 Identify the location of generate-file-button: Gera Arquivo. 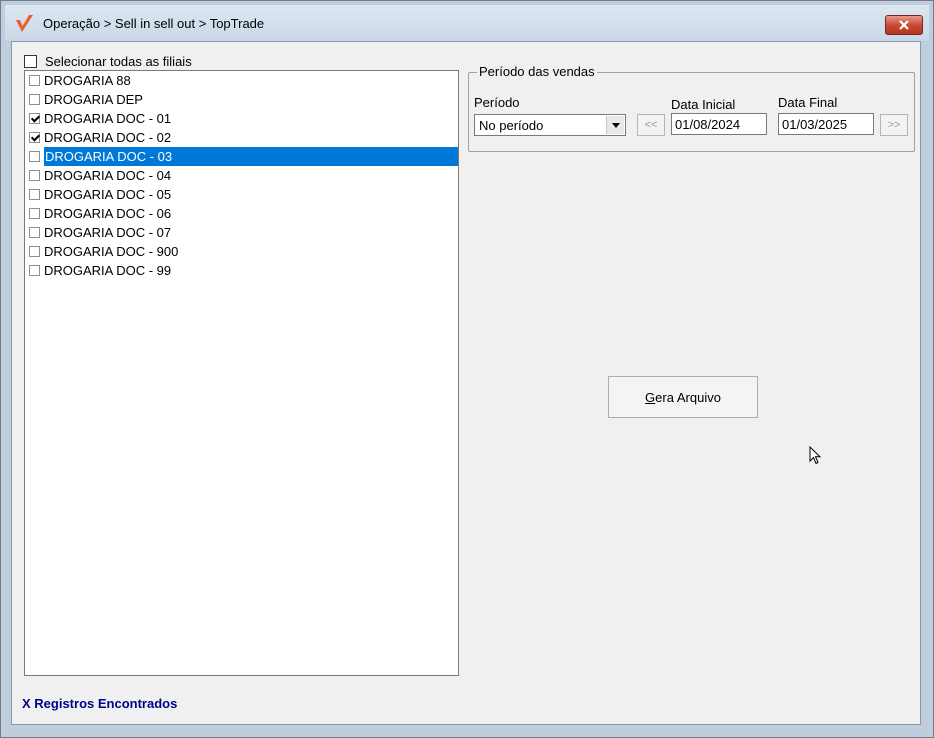
(683, 397).